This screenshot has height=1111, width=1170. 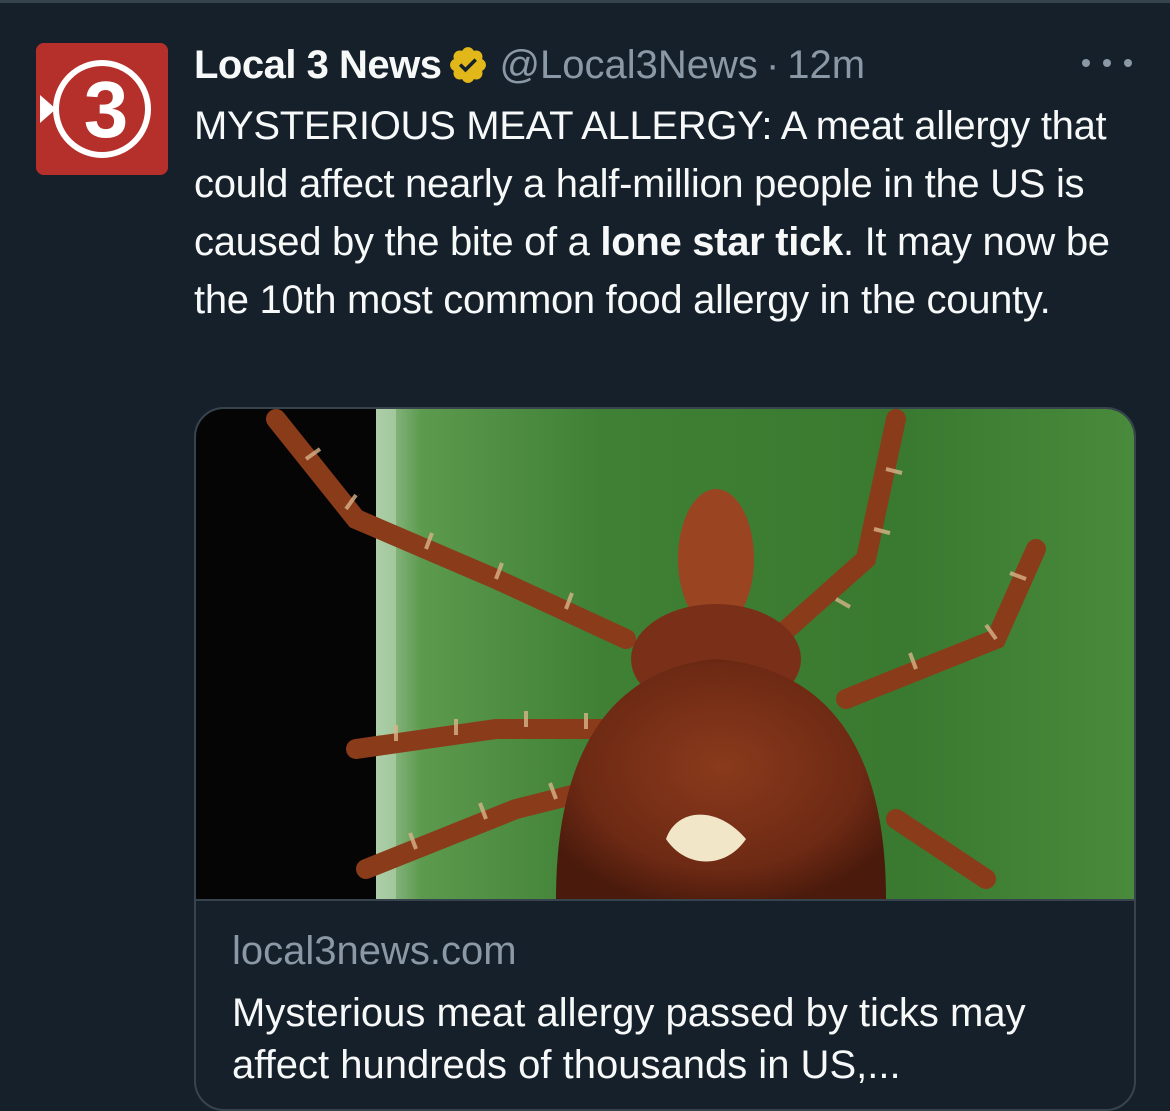 What do you see at coordinates (1107, 63) in the screenshot?
I see `more-horizontal-icon` at bounding box center [1107, 63].